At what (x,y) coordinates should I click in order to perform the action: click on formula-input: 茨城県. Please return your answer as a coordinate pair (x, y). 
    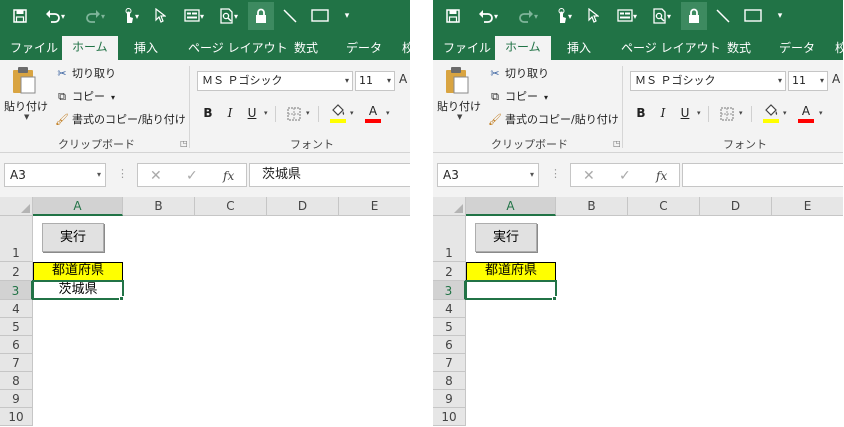
    Looking at the image, I should click on (329, 175).